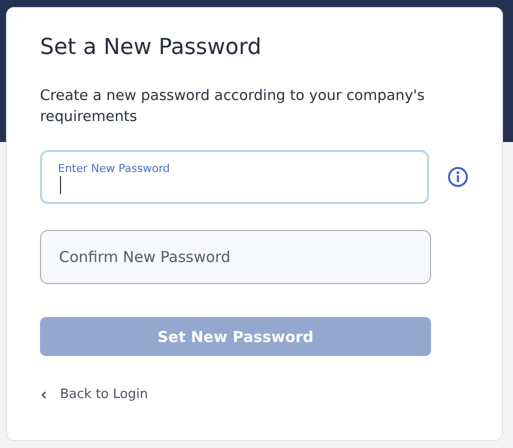 Image resolution: width=513 pixels, height=448 pixels. Describe the element at coordinates (235, 177) in the screenshot. I see `password-field: Enter New Password` at that location.